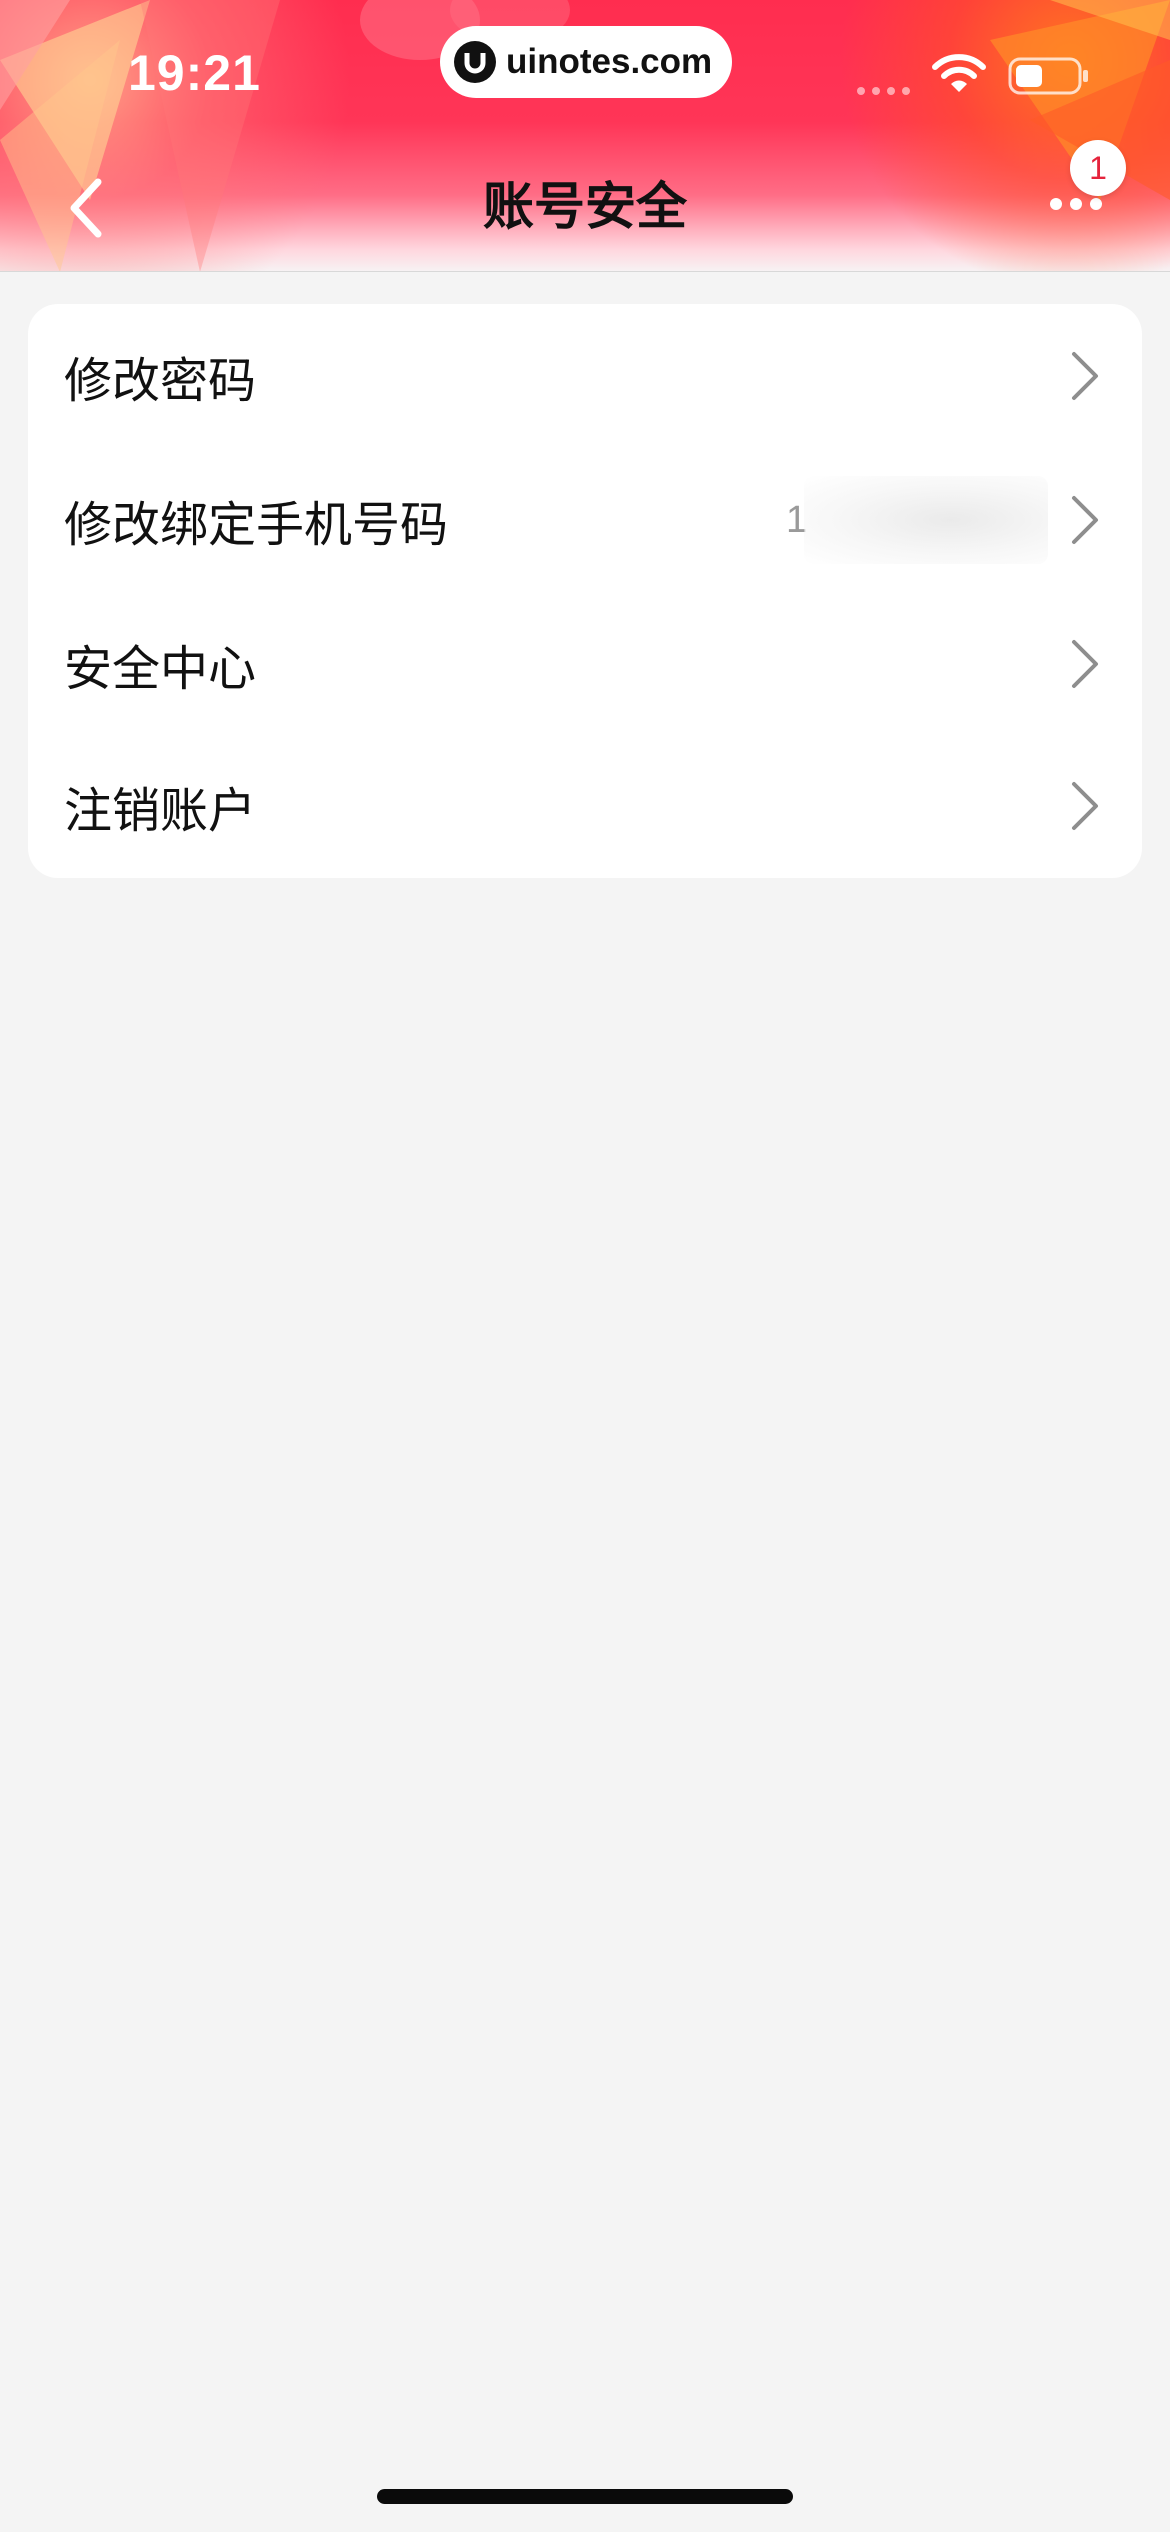 Image resolution: width=1170 pixels, height=2532 pixels. I want to click on back-chevron-icon, so click(86, 208).